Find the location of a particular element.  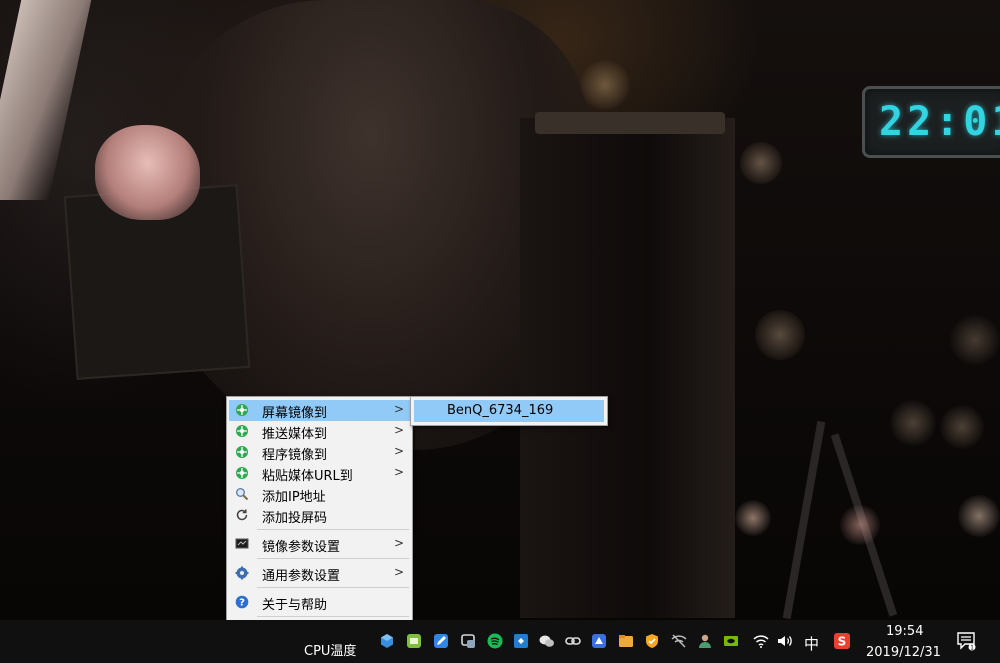

taskbar-time: 19:54 is located at coordinates (904, 631).